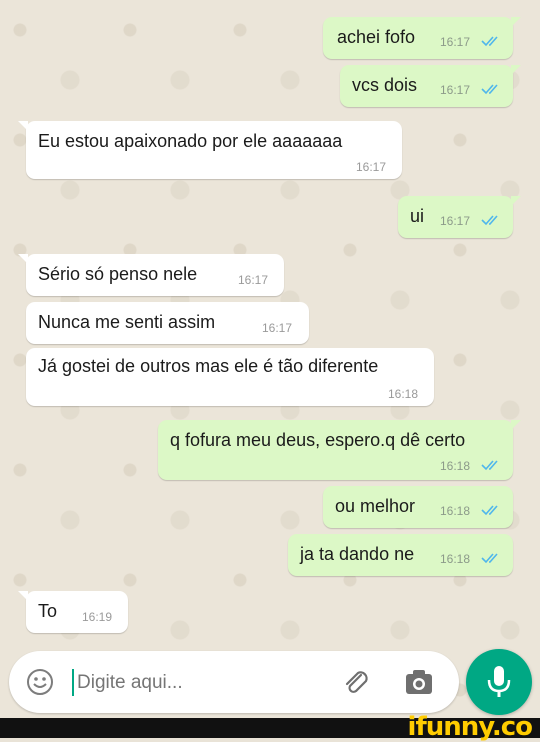 This screenshot has width=540, height=742. Describe the element at coordinates (190, 141) in the screenshot. I see `message-text: Eu estou apaixonado por ele aaaaaaa` at that location.